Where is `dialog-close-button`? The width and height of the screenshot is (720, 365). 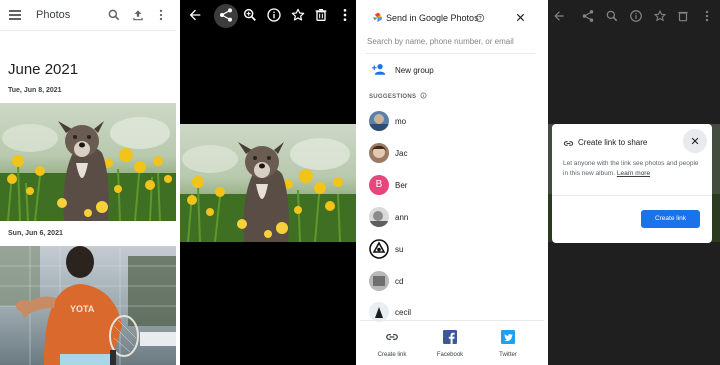 dialog-close-button is located at coordinates (695, 141).